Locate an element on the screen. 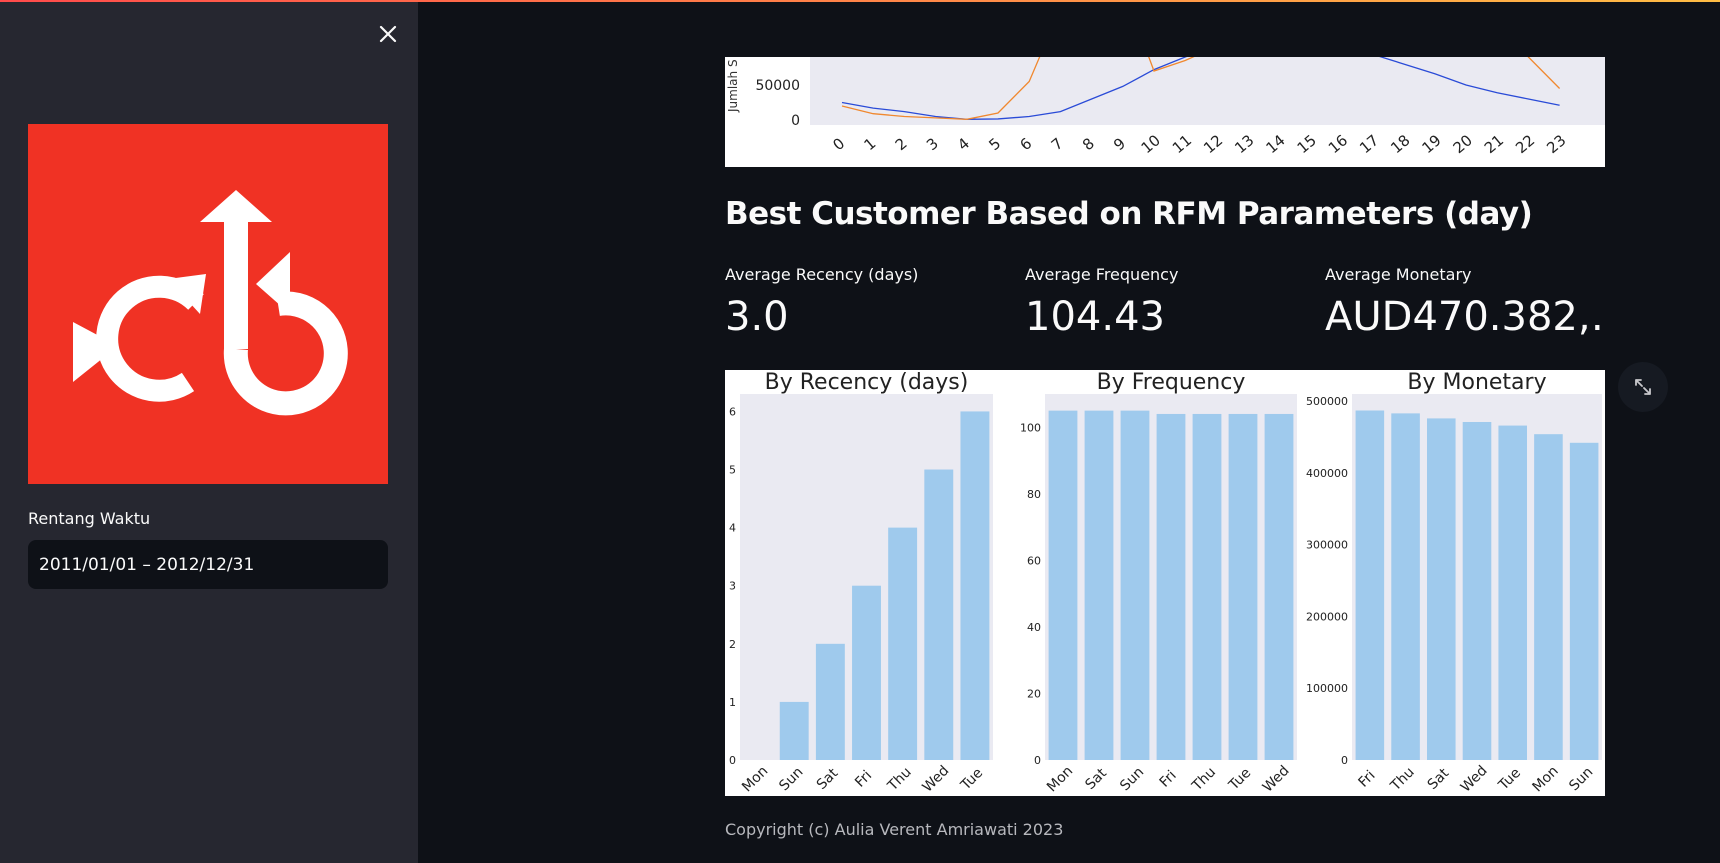 The image size is (1720, 863). bar-ytick-label: 200000 is located at coordinates (1327, 616).